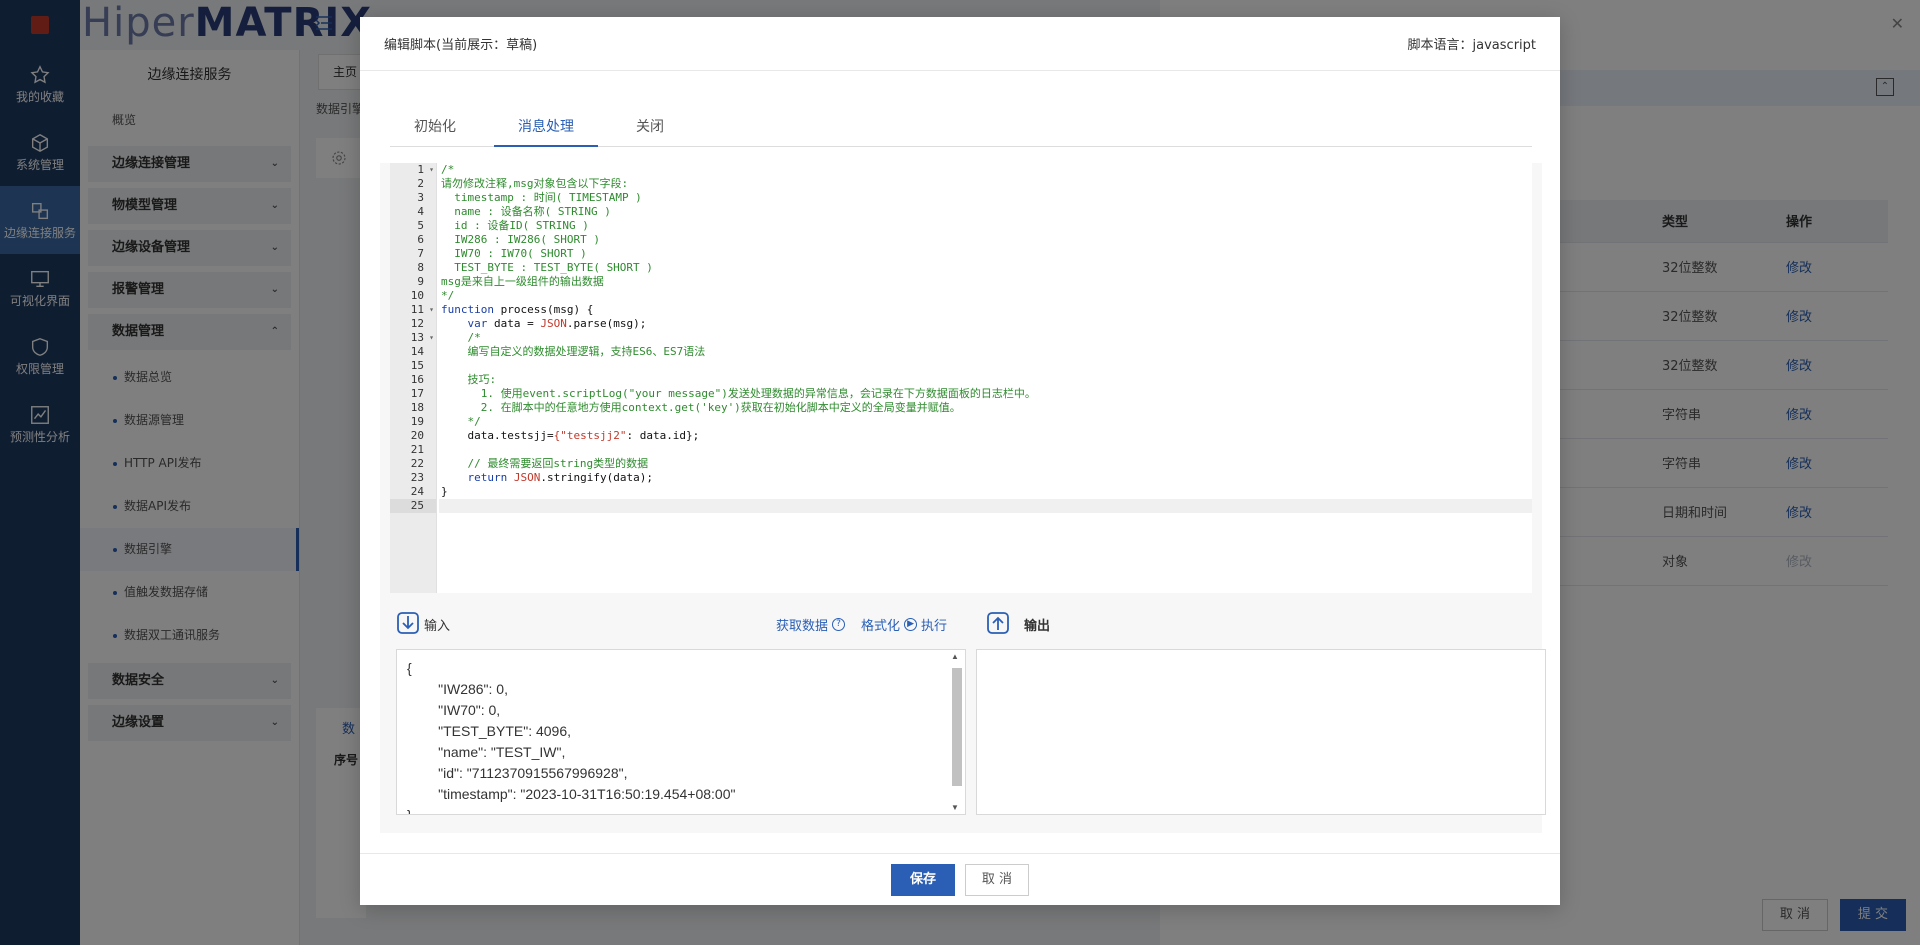 Image resolution: width=1920 pixels, height=945 pixels. Describe the element at coordinates (408, 623) in the screenshot. I see `input-icon` at that location.